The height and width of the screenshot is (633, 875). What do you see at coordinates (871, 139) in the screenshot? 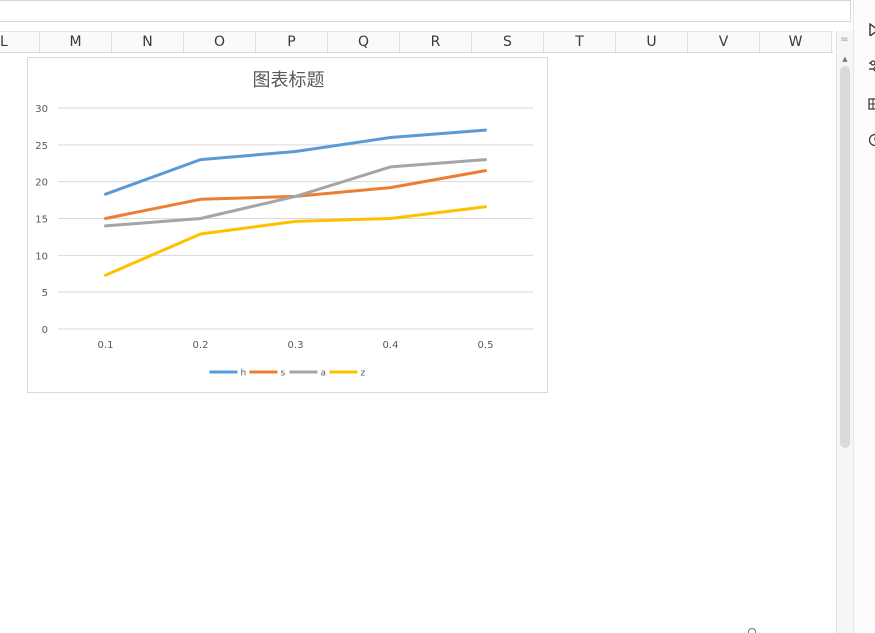
I see `history-clock-icon` at bounding box center [871, 139].